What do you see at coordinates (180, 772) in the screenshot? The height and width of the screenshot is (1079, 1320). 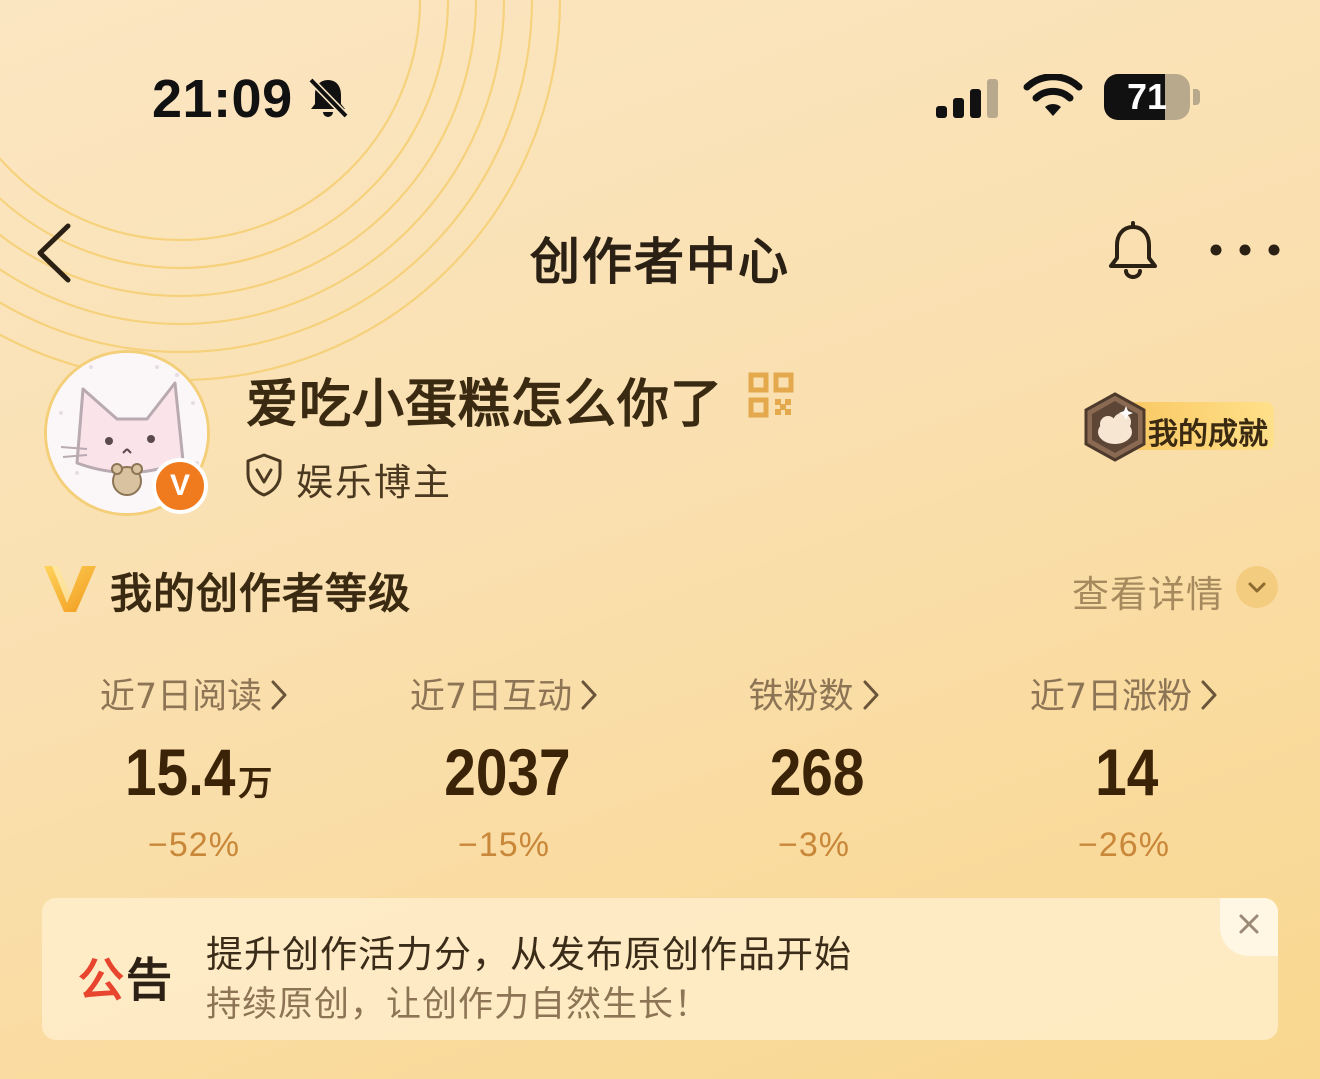 I see `stat-value: 15.4` at bounding box center [180, 772].